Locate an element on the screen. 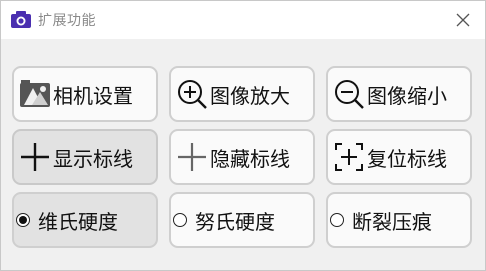 The width and height of the screenshot is (486, 271). zoom-out-label: 图像缩小 is located at coordinates (407, 95).